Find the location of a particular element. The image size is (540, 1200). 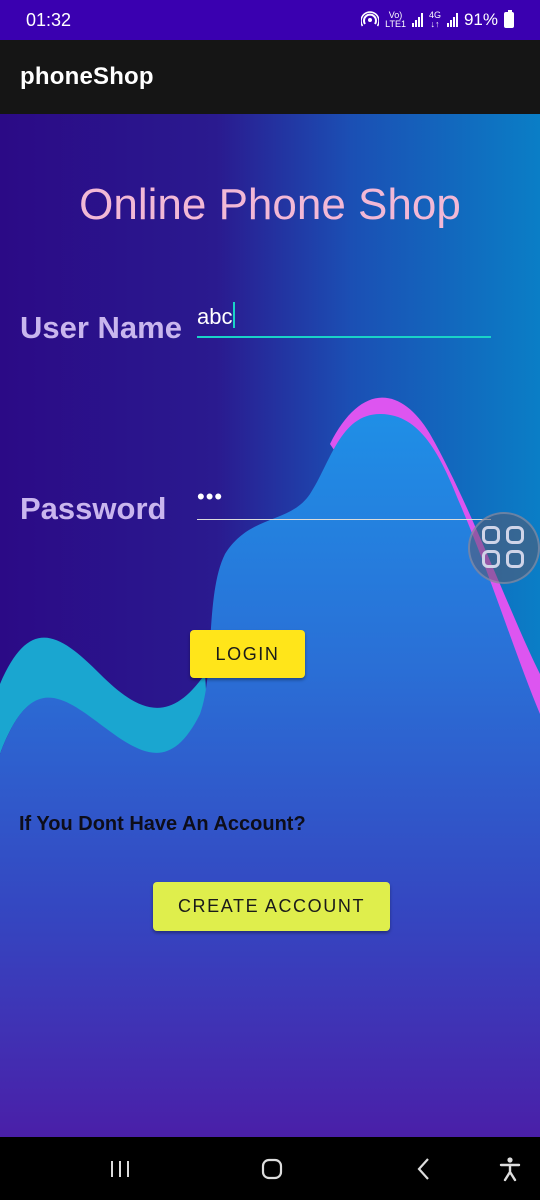

battery-percent: 91% is located at coordinates (480, 19).